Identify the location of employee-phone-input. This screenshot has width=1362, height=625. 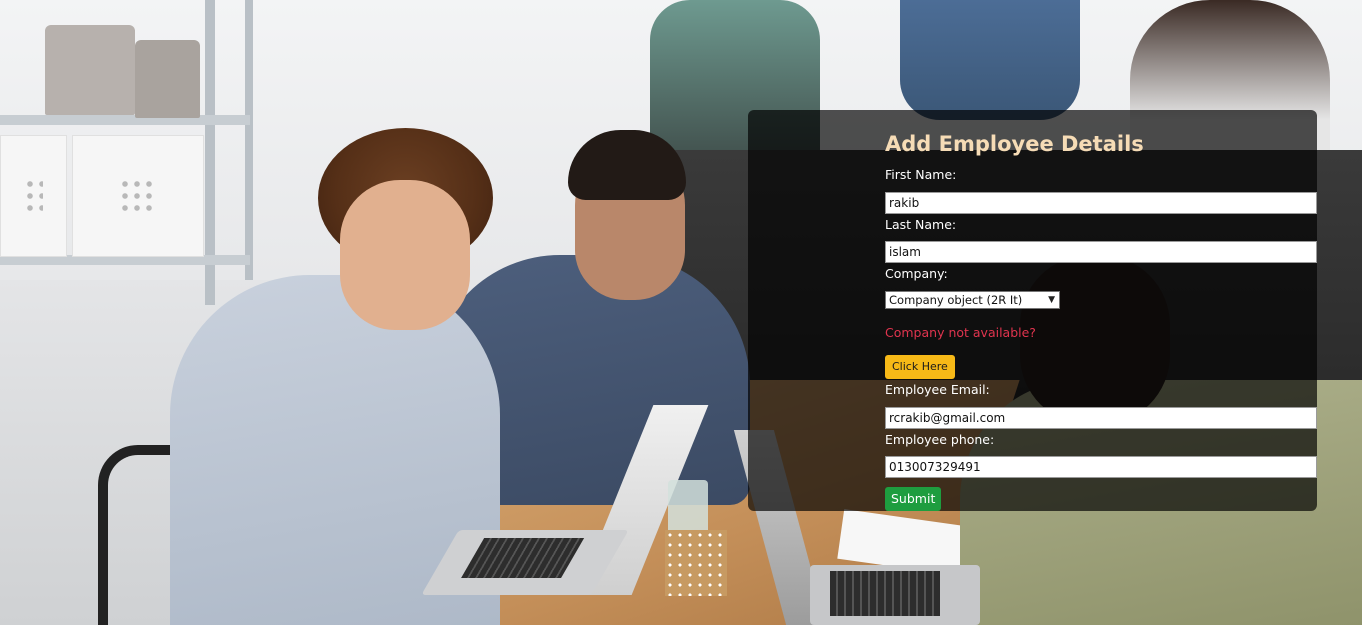
(1101, 467).